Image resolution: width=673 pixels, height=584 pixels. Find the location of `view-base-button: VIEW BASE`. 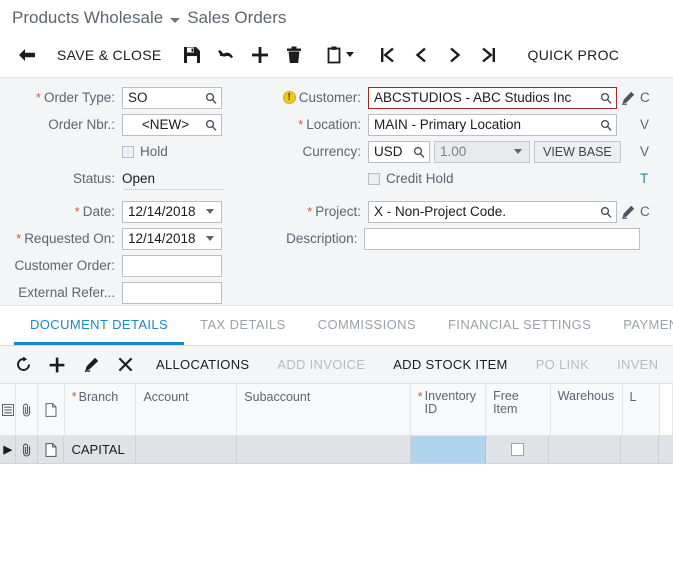

view-base-button: VIEW BASE is located at coordinates (577, 151).